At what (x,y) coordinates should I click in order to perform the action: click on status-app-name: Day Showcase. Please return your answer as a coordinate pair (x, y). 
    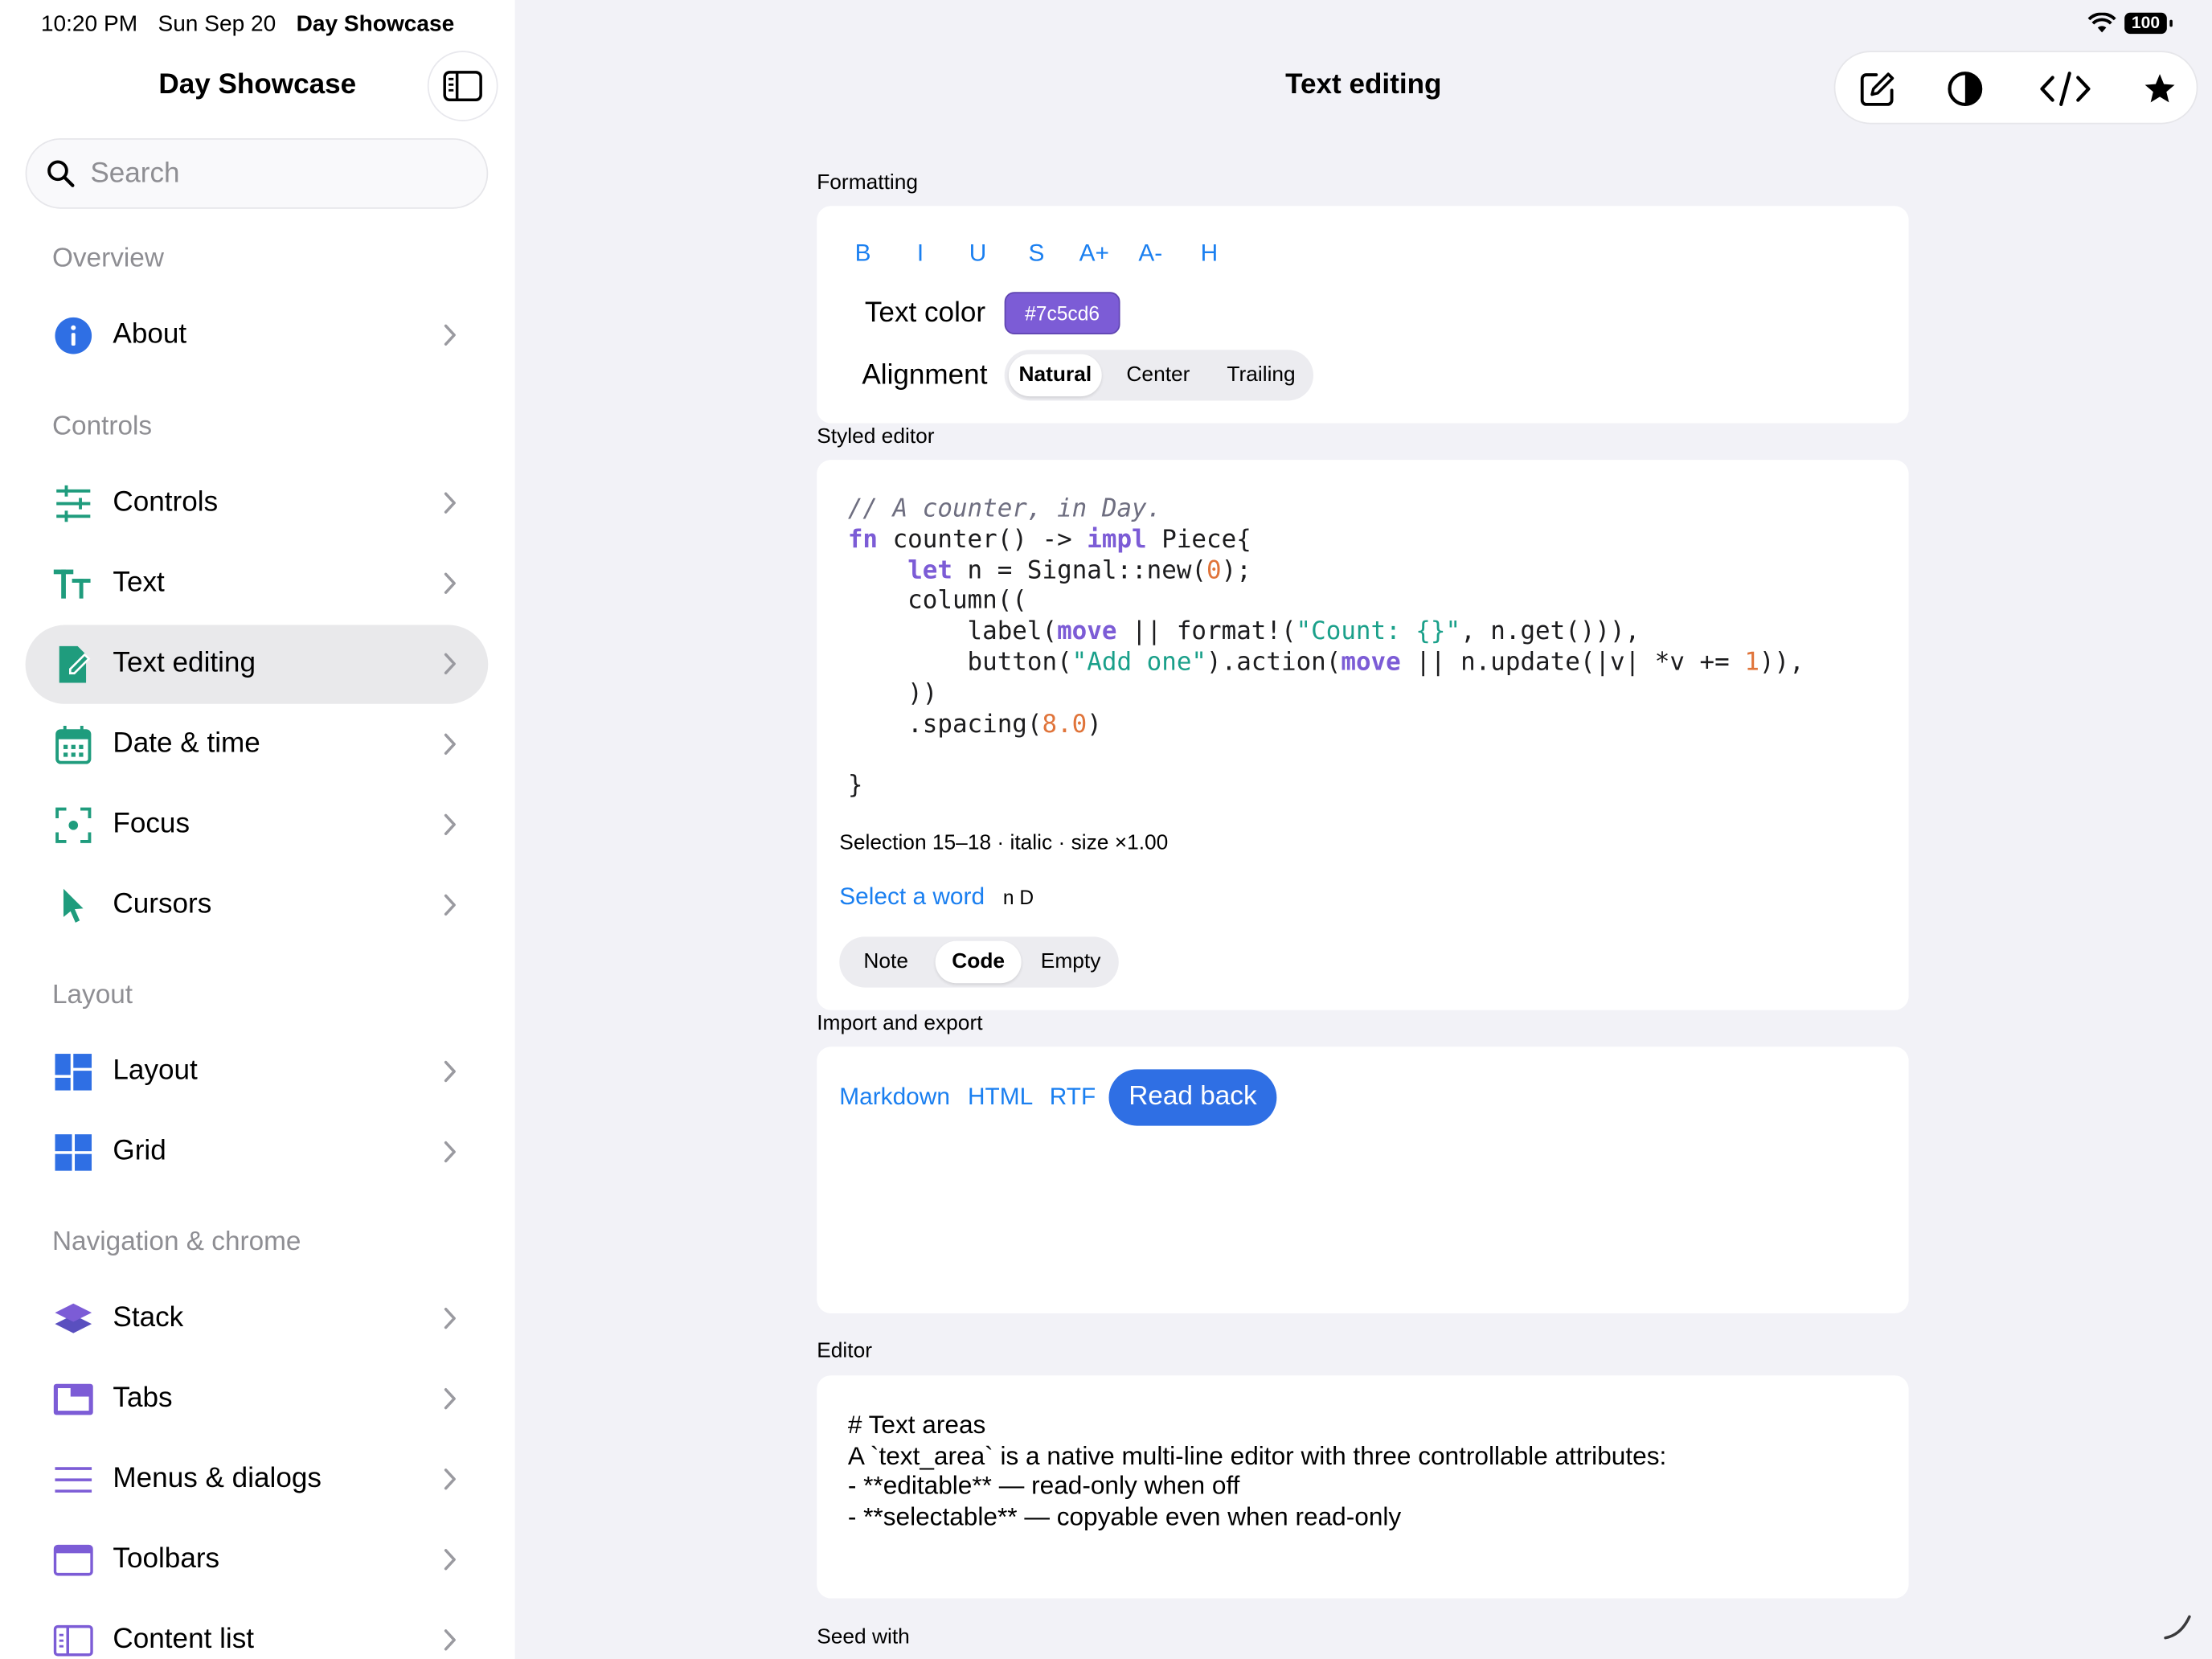
    Looking at the image, I should click on (375, 24).